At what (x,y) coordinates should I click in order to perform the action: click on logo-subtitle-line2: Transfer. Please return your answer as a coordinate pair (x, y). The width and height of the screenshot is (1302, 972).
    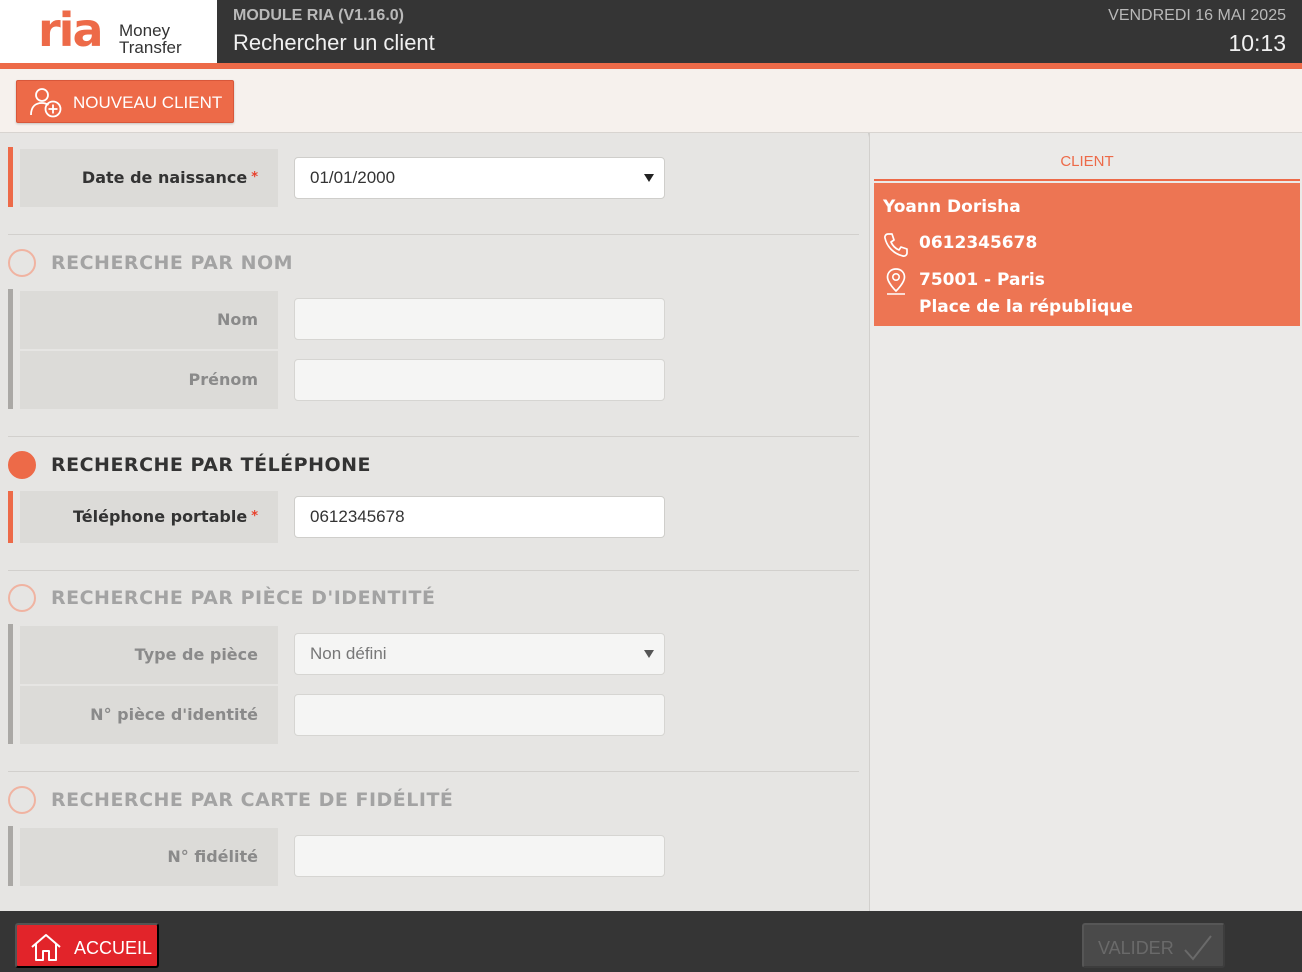
    Looking at the image, I should click on (150, 47).